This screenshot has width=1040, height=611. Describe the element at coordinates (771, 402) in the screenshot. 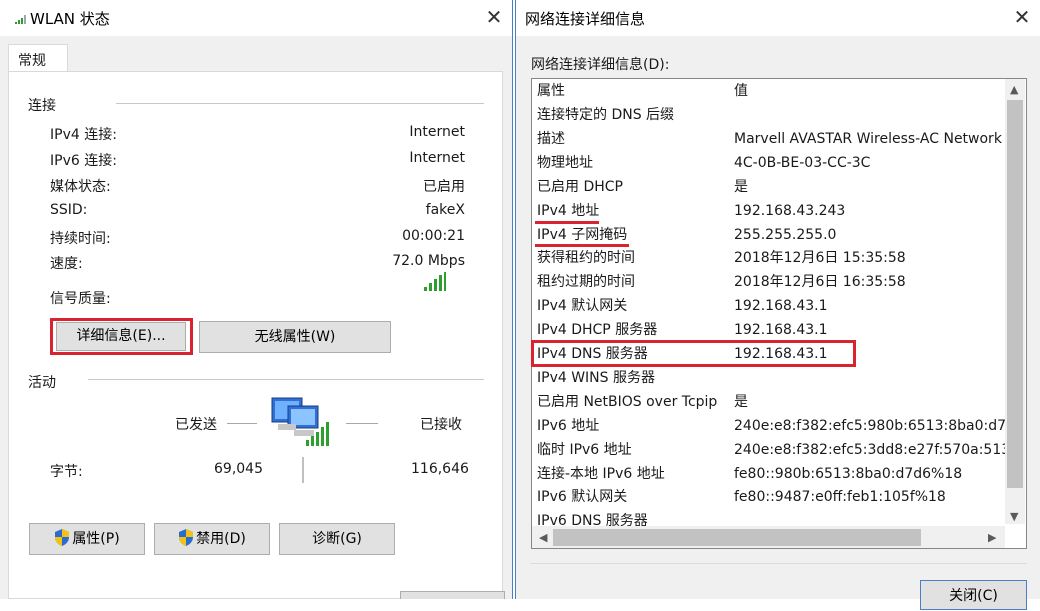

I see `detail-row: 已启用 NetBIOS over Tcpip 是` at that location.